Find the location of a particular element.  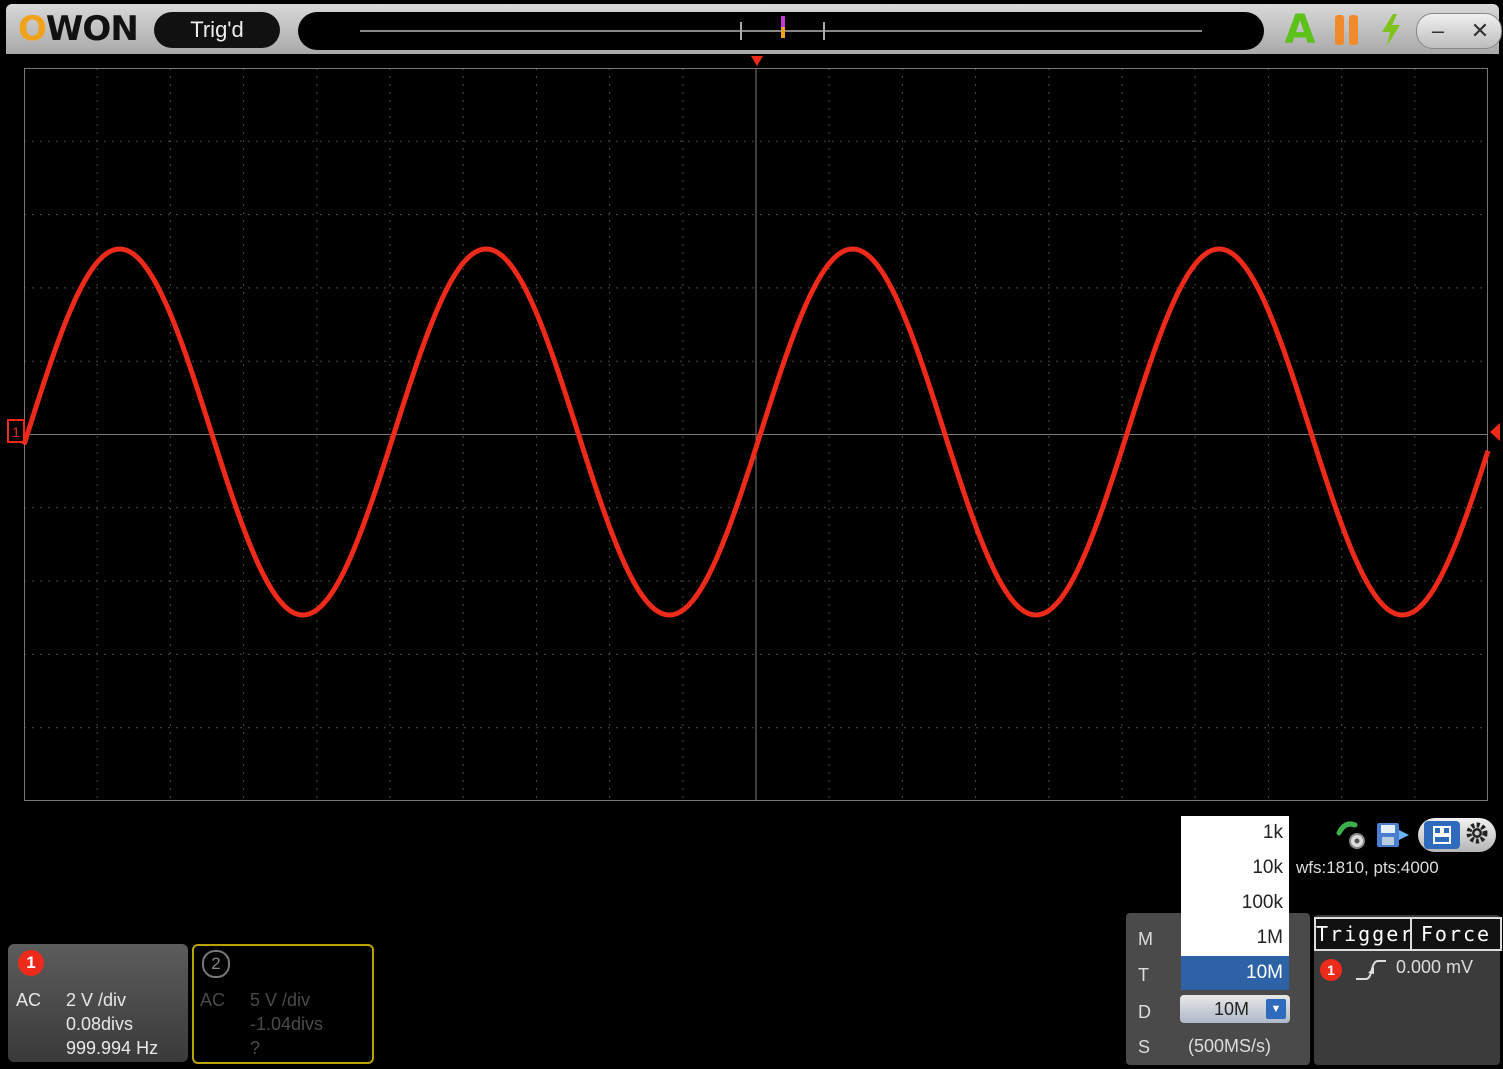

rising-edge-icon is located at coordinates (1371, 972).